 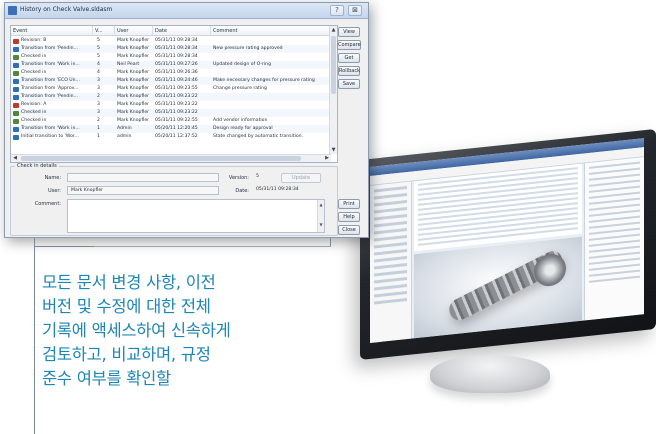 What do you see at coordinates (129, 282) in the screenshot?
I see `callout-line-1: 모든 문서 변경 사항, 이전` at bounding box center [129, 282].